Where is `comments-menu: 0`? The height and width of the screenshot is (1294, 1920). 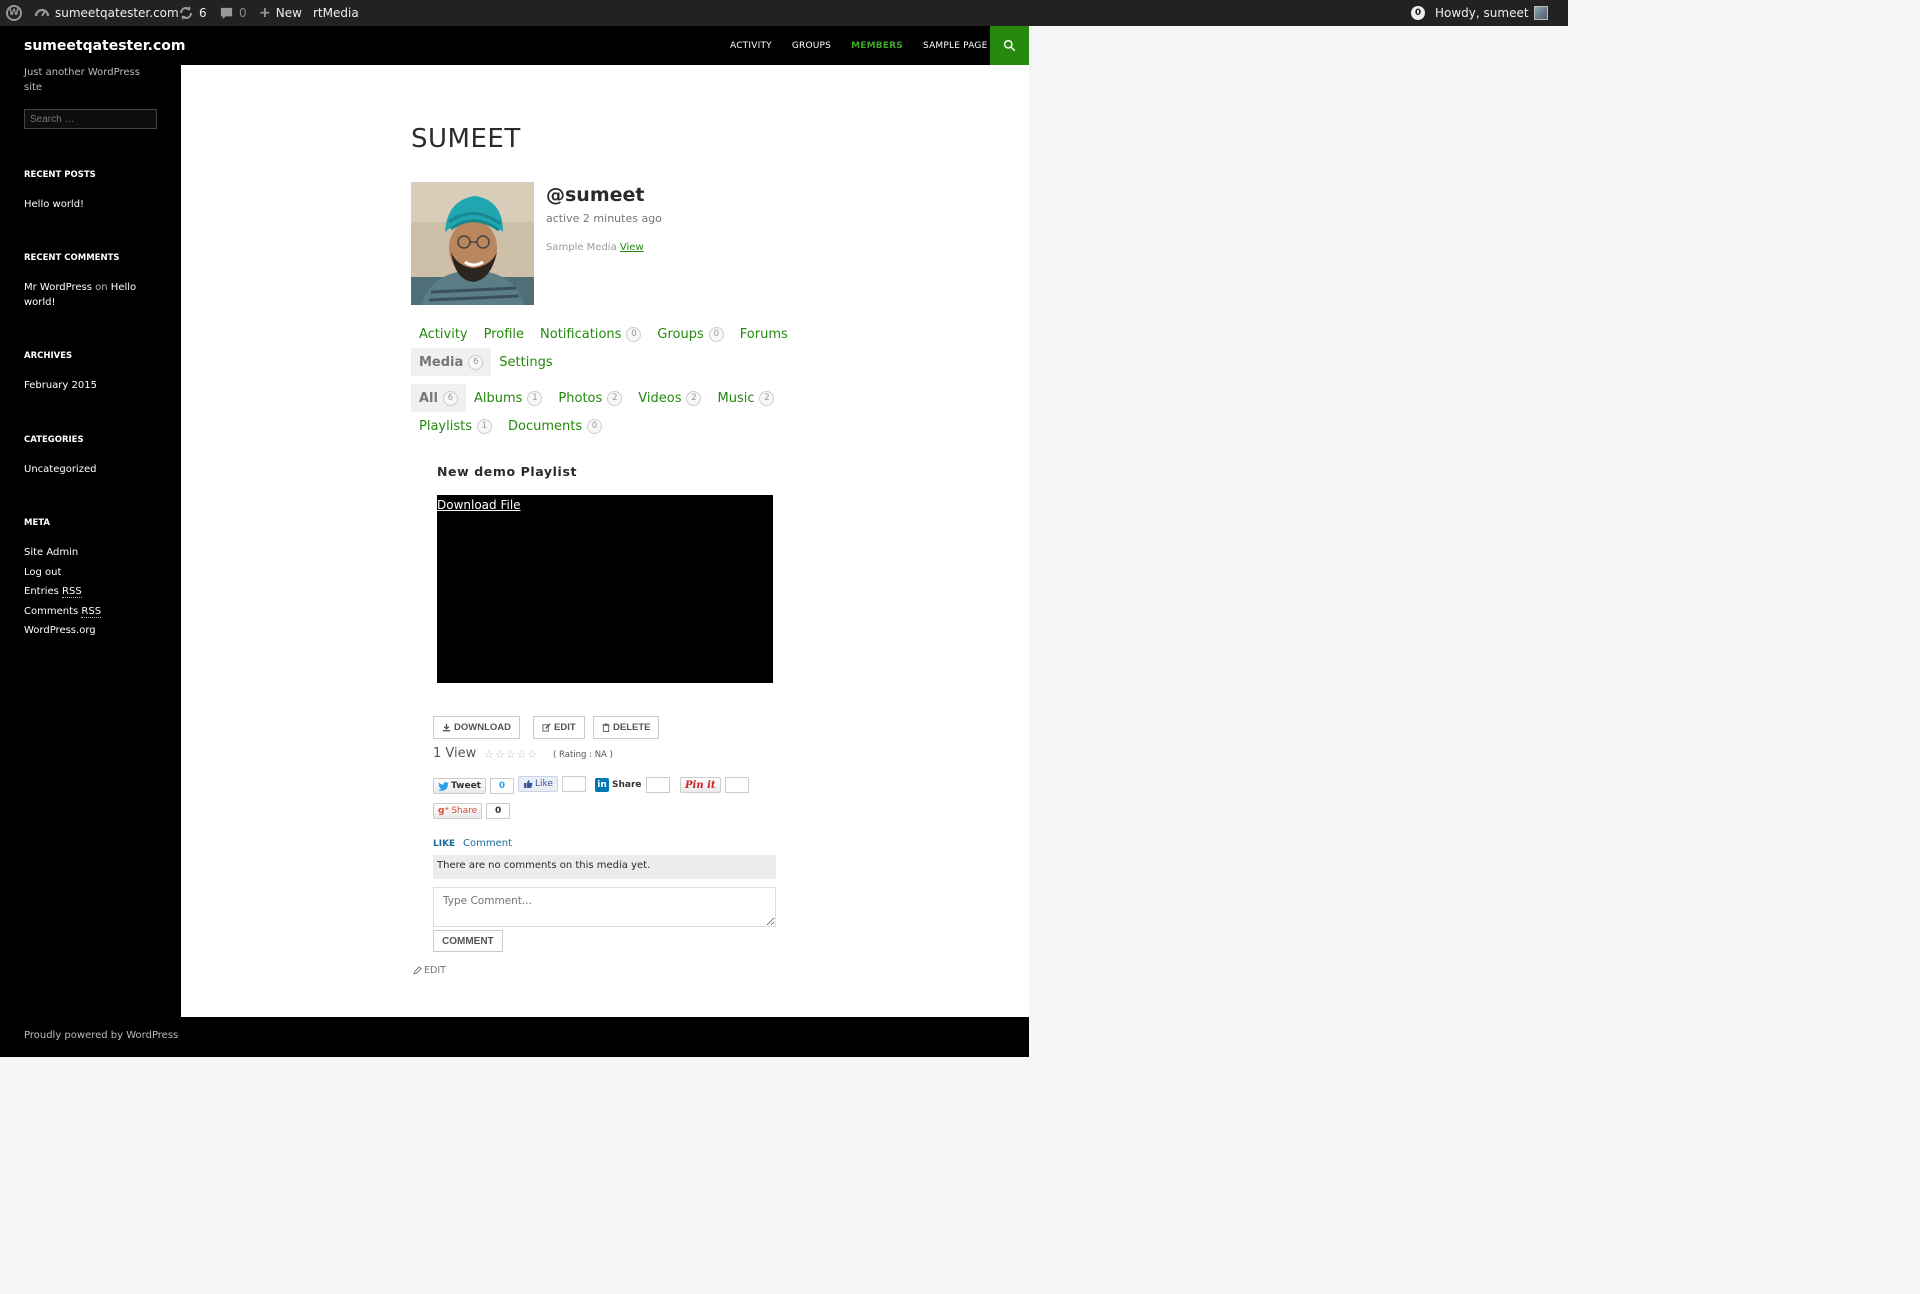
comments-menu: 0 is located at coordinates (233, 13).